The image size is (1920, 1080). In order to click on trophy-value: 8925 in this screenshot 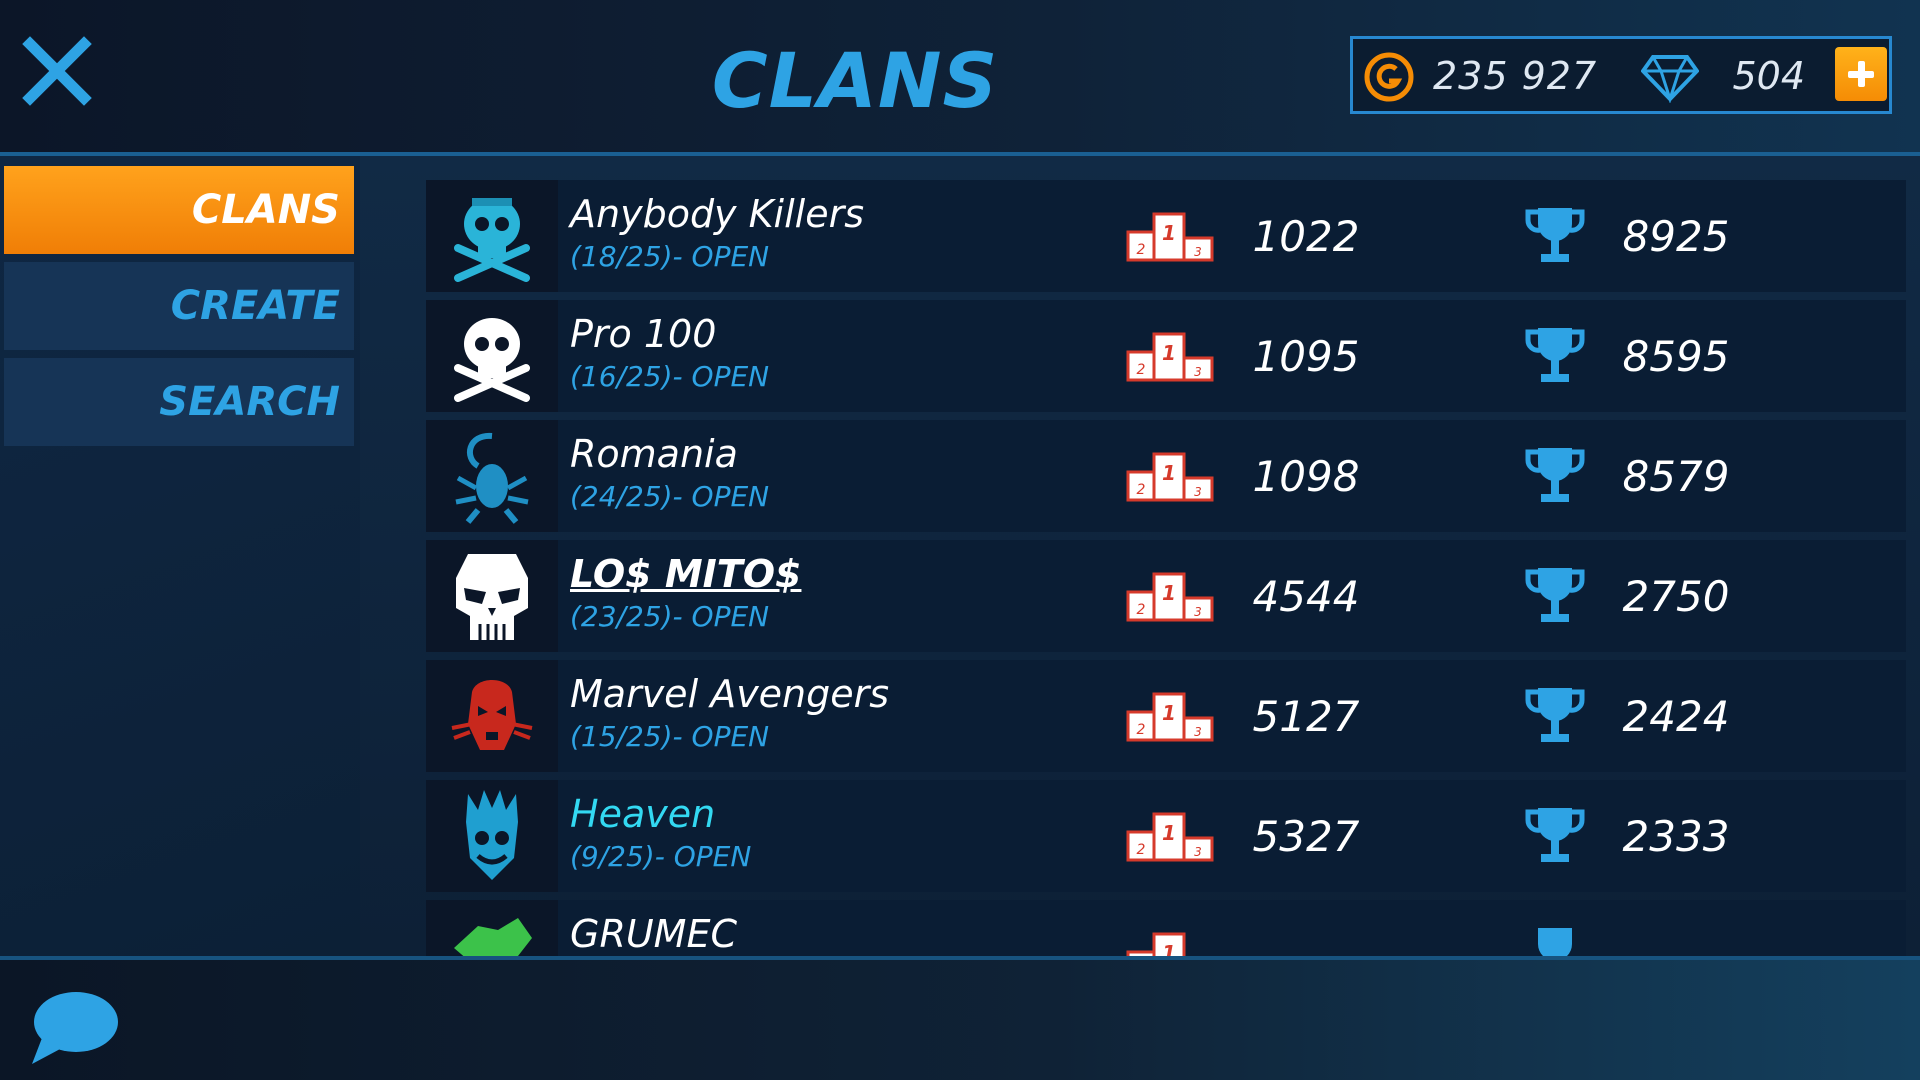, I will do `click(1676, 236)`.